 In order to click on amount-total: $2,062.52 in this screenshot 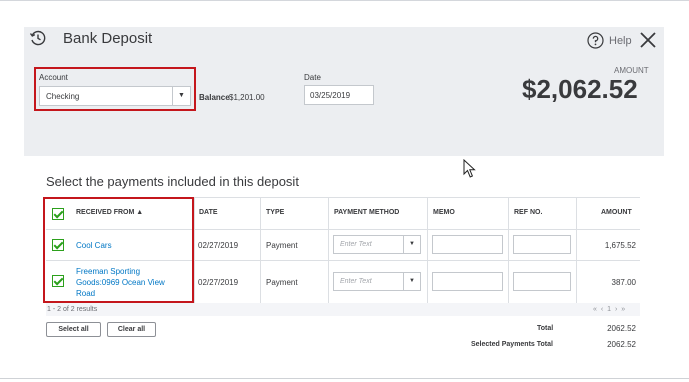, I will do `click(580, 89)`.